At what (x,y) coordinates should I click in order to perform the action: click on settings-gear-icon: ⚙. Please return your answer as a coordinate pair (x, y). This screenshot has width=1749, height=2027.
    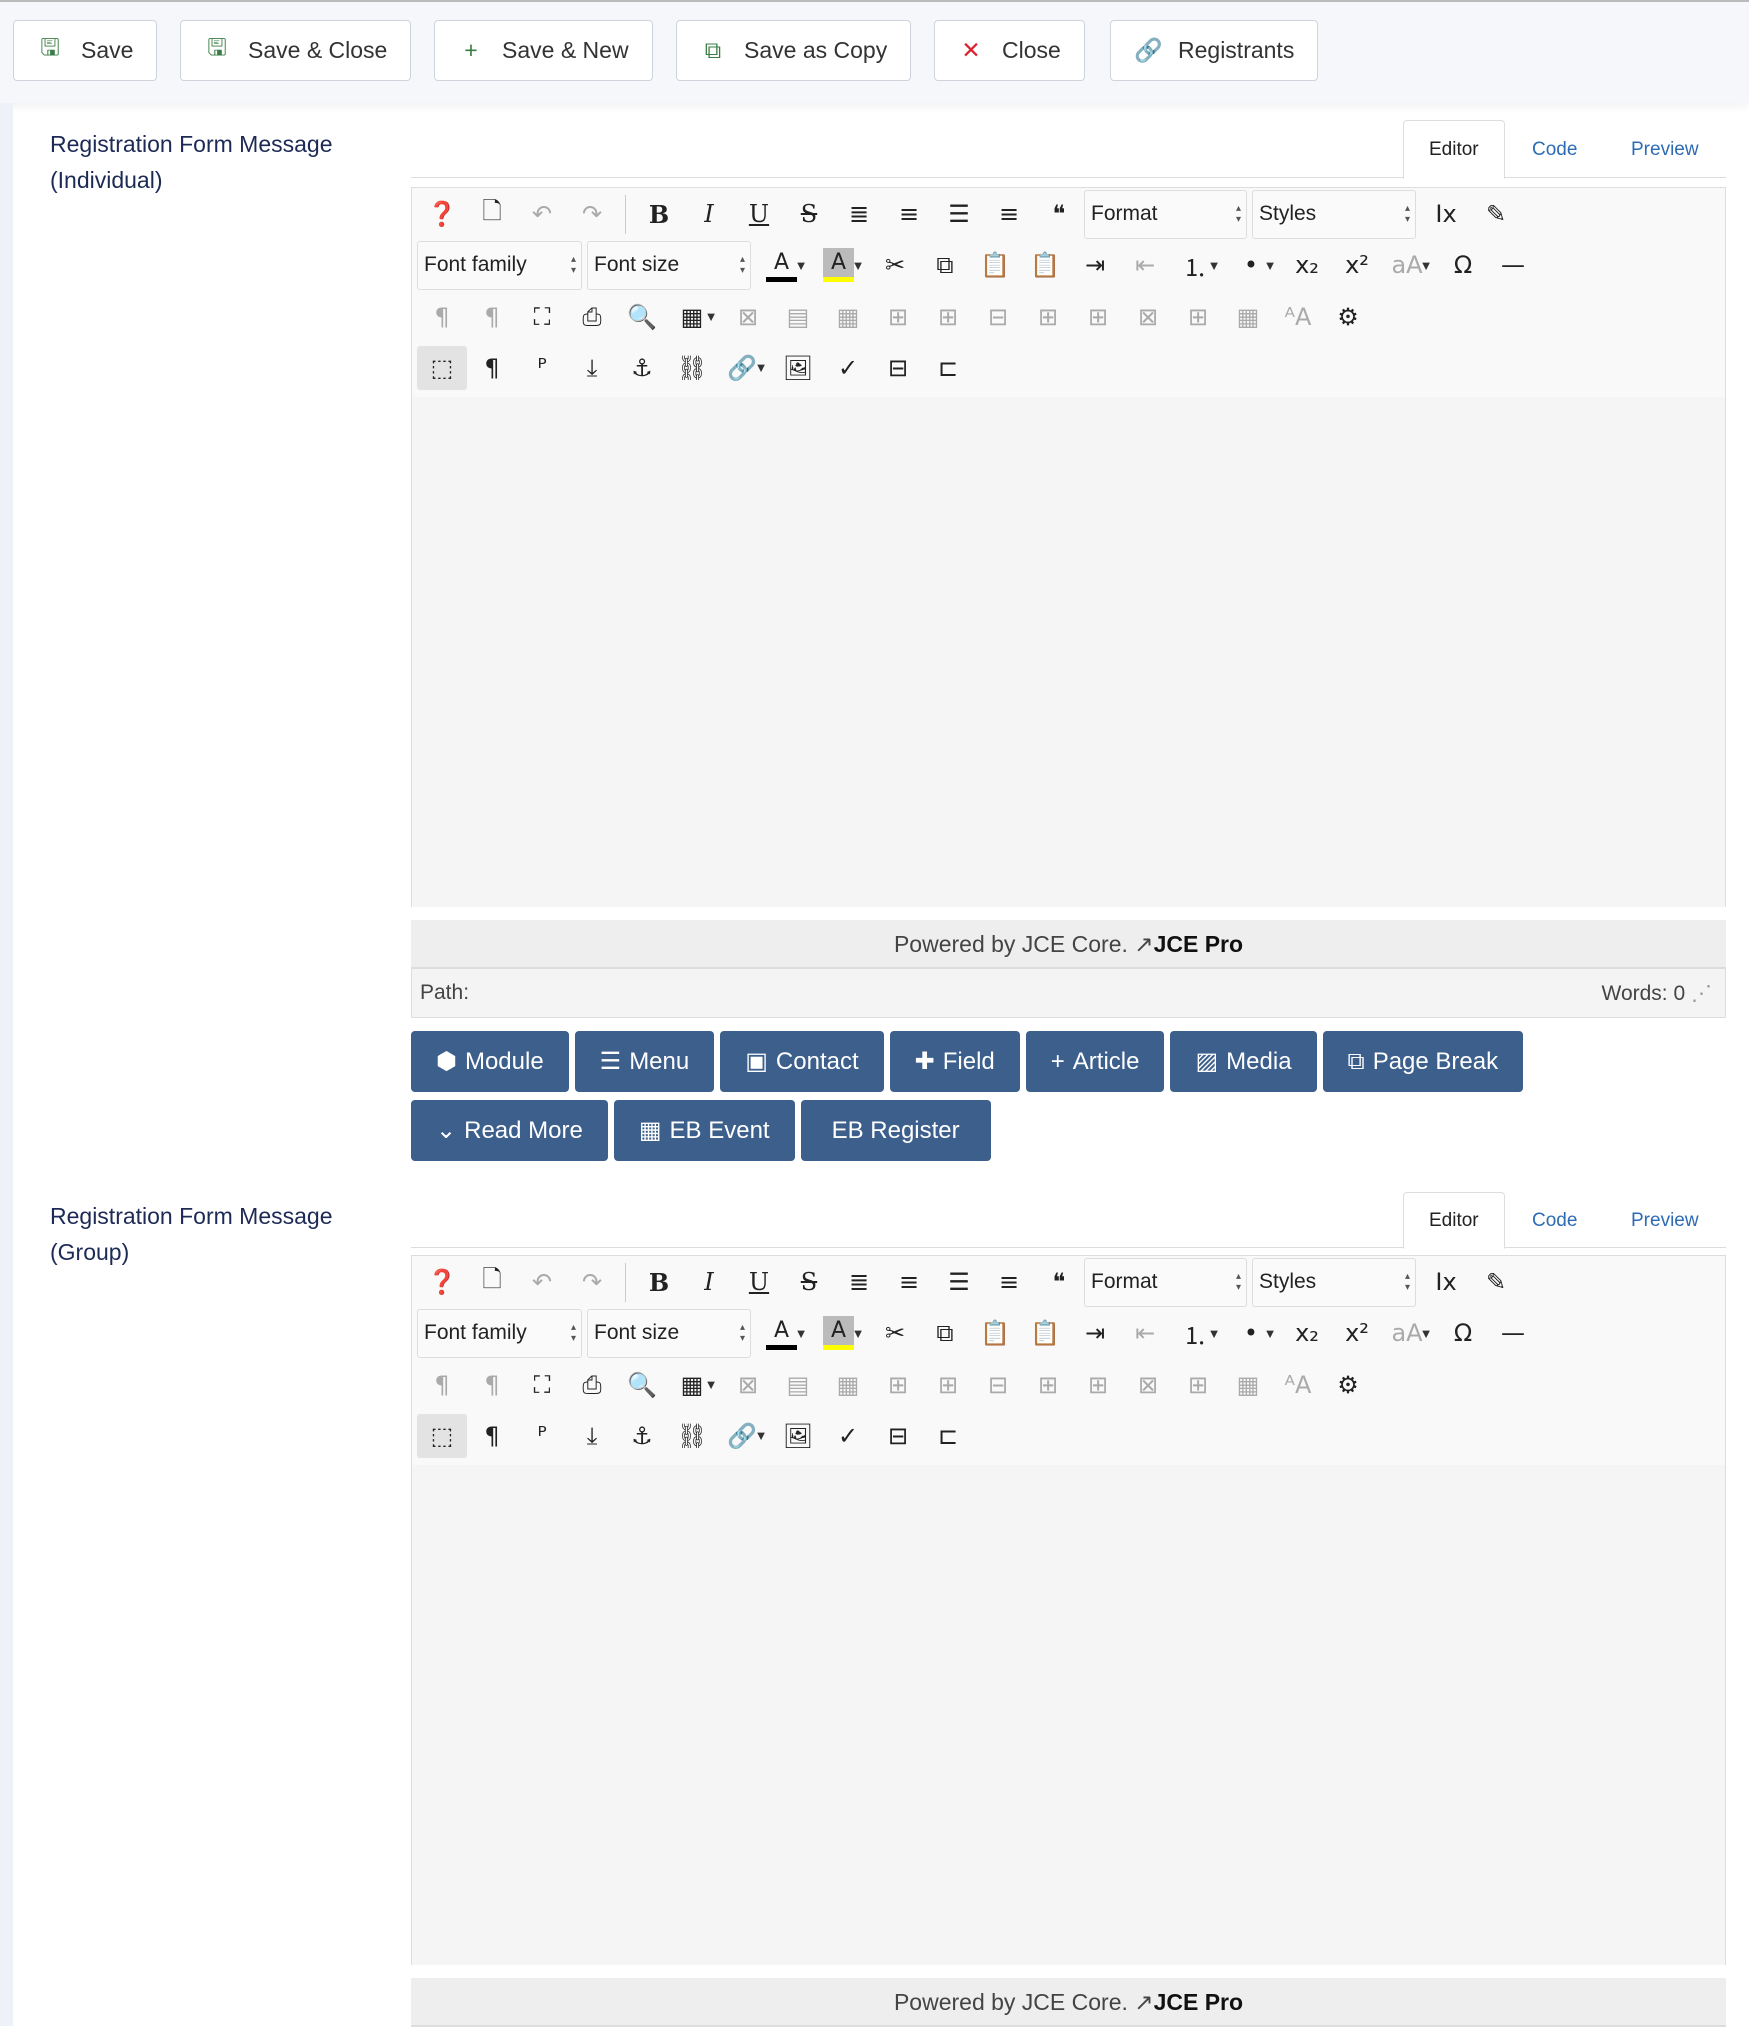
    Looking at the image, I should click on (1348, 317).